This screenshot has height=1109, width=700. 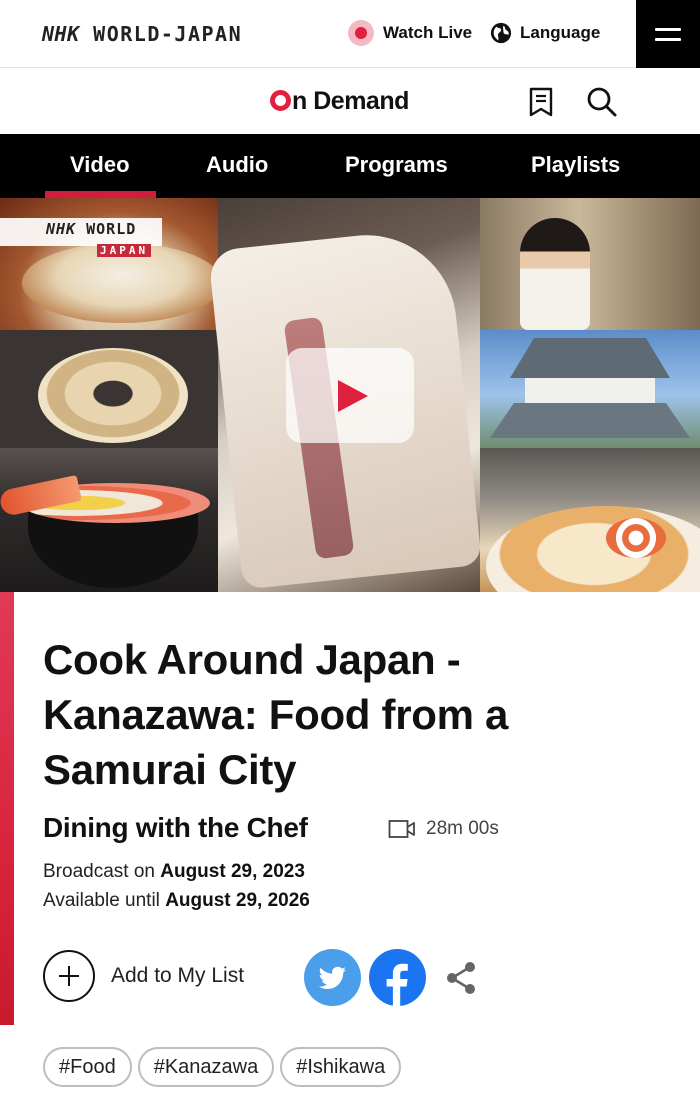 I want to click on plus-icon, so click(x=69, y=976).